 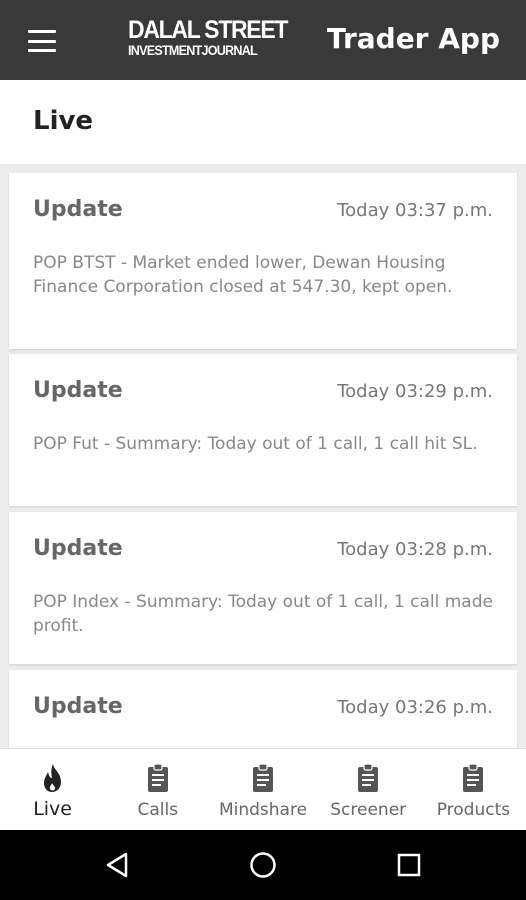 I want to click on dalal-street-logo: DALAL STREET INVESTMENTJOURNAL, so click(x=208, y=40).